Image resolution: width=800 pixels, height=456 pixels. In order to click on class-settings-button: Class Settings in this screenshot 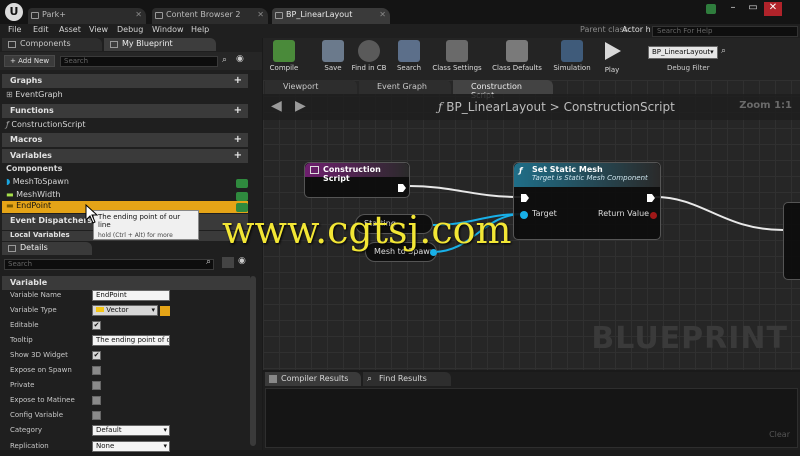, I will do `click(457, 56)`.